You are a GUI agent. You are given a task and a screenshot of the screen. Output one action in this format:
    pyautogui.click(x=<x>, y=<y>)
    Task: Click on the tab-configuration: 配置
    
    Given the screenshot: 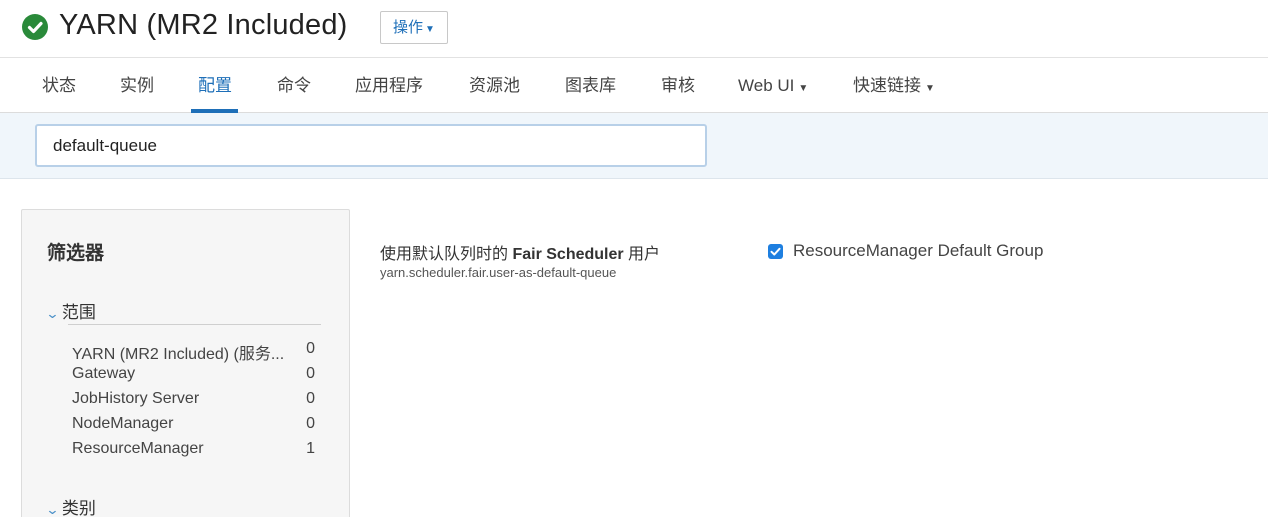 What is the action you would take?
    pyautogui.click(x=214, y=85)
    